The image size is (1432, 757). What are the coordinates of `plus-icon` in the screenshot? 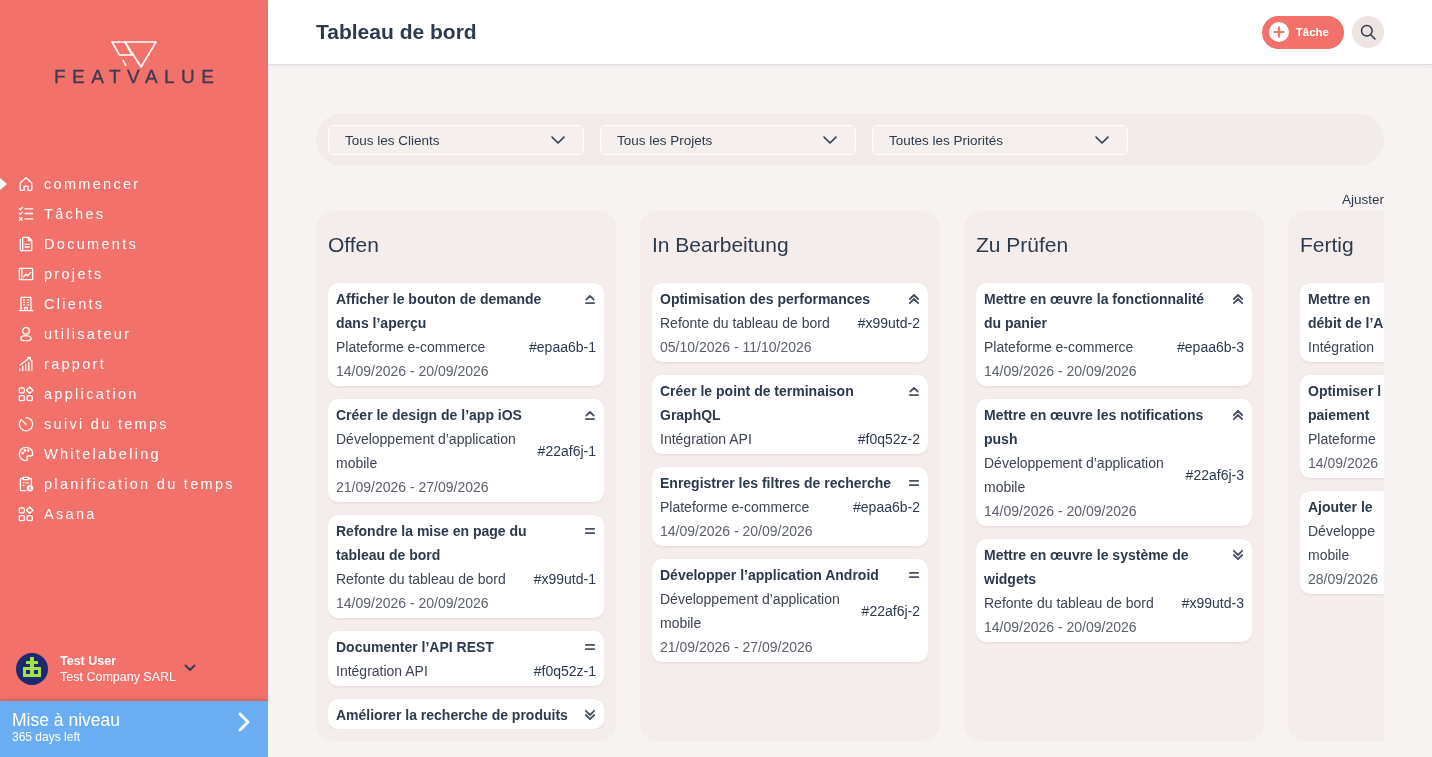 It's located at (1278, 32).